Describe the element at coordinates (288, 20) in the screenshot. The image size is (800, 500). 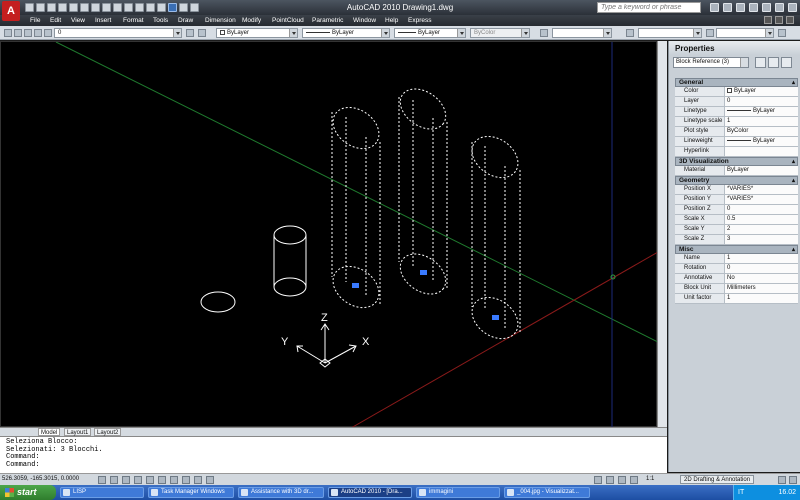
I see `menu-pointcloud: PointCloud` at that location.